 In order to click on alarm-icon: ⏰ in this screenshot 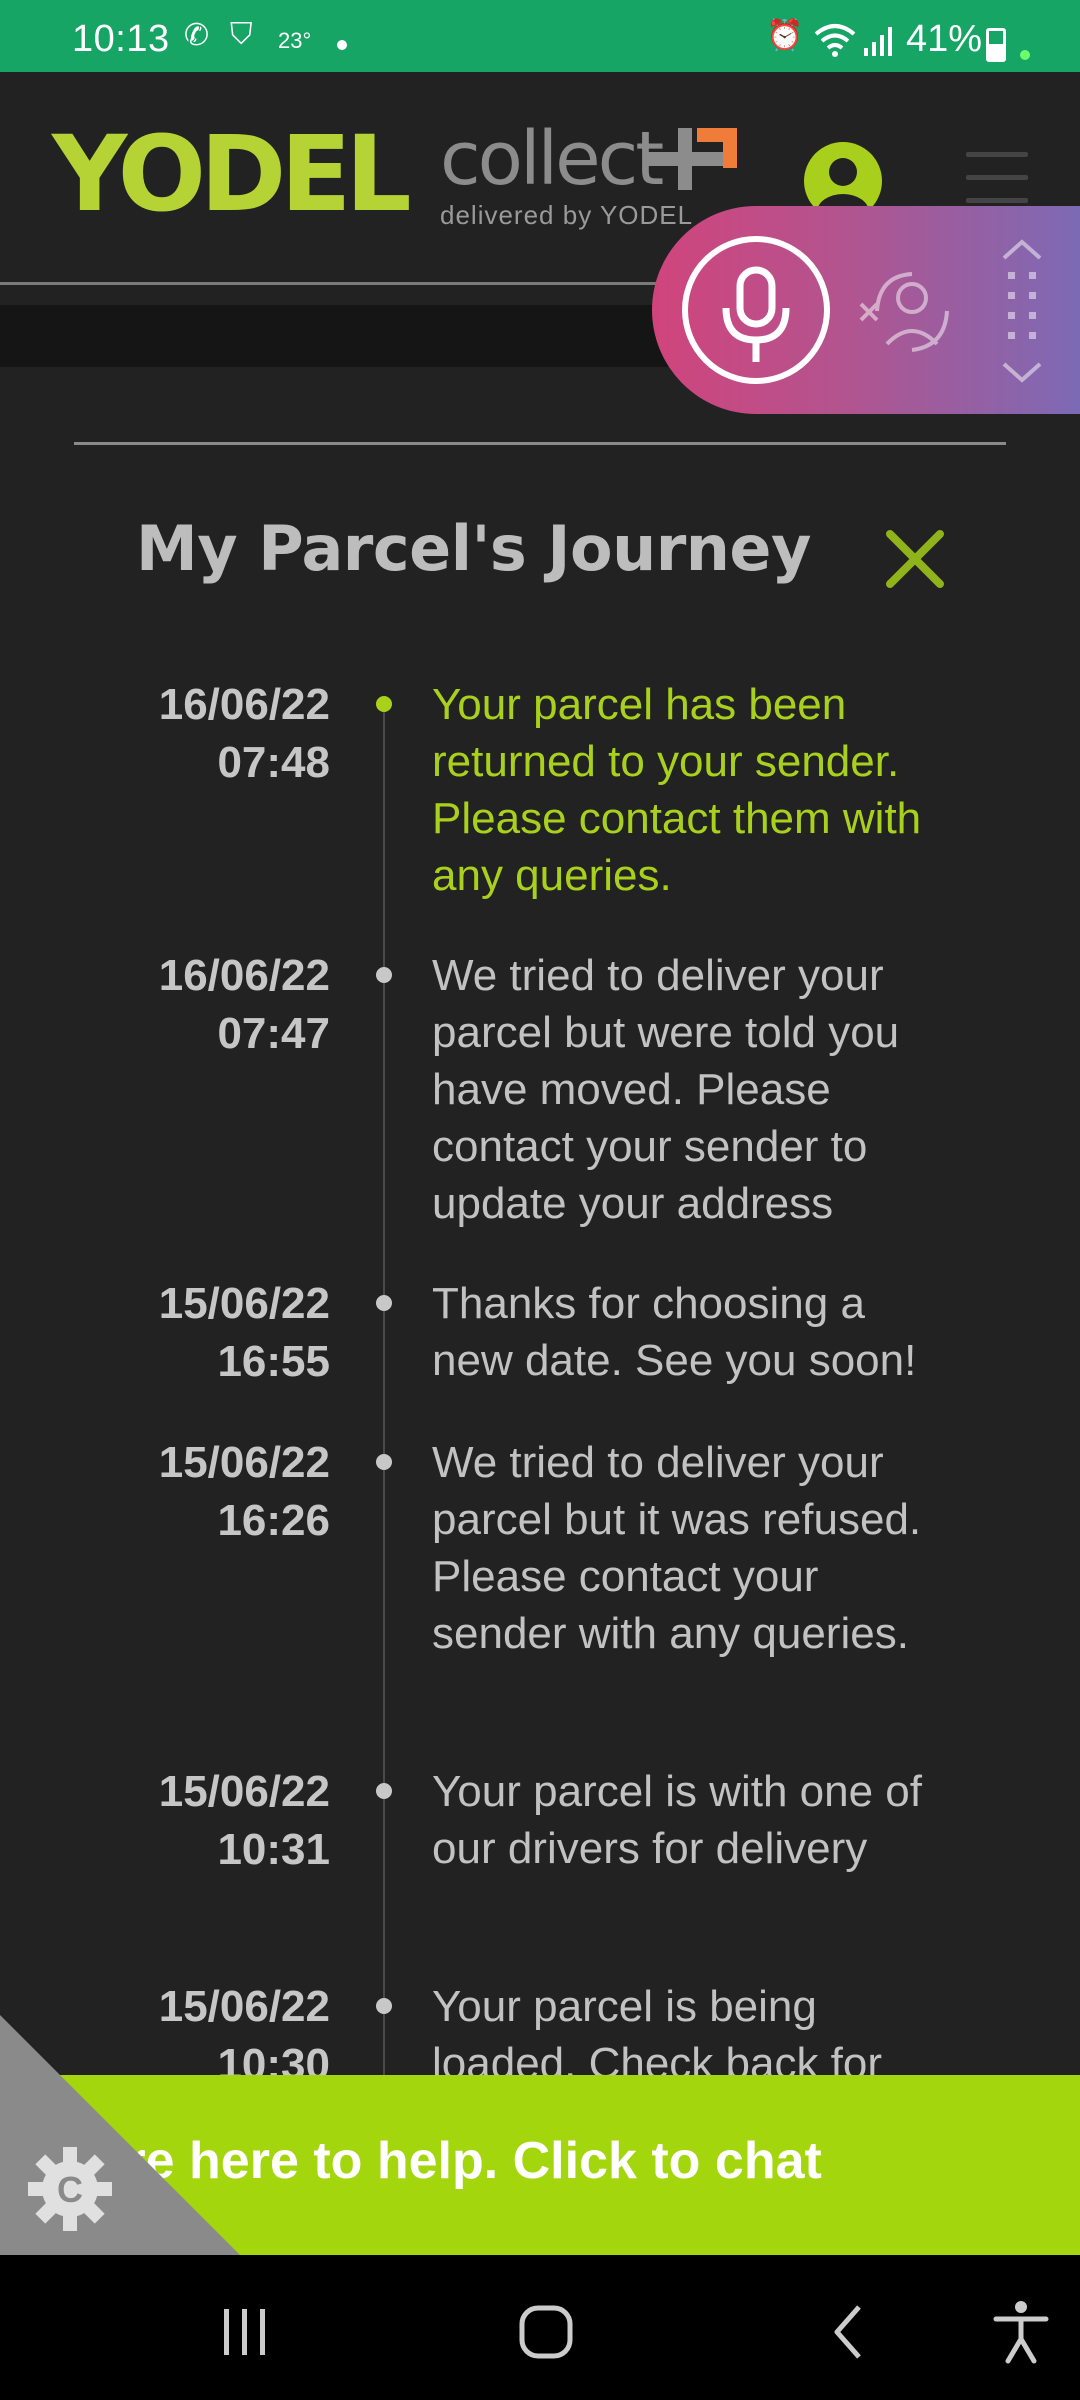, I will do `click(785, 35)`.